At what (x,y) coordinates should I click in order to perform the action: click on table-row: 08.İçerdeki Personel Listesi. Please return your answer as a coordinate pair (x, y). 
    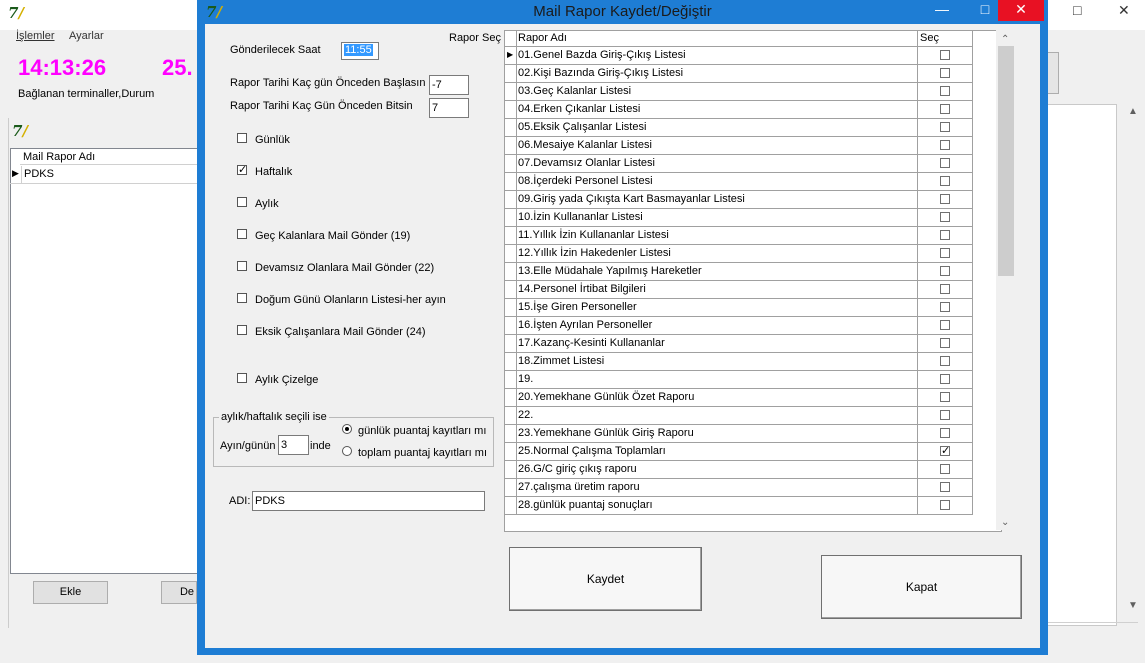
    Looking at the image, I should click on (739, 182).